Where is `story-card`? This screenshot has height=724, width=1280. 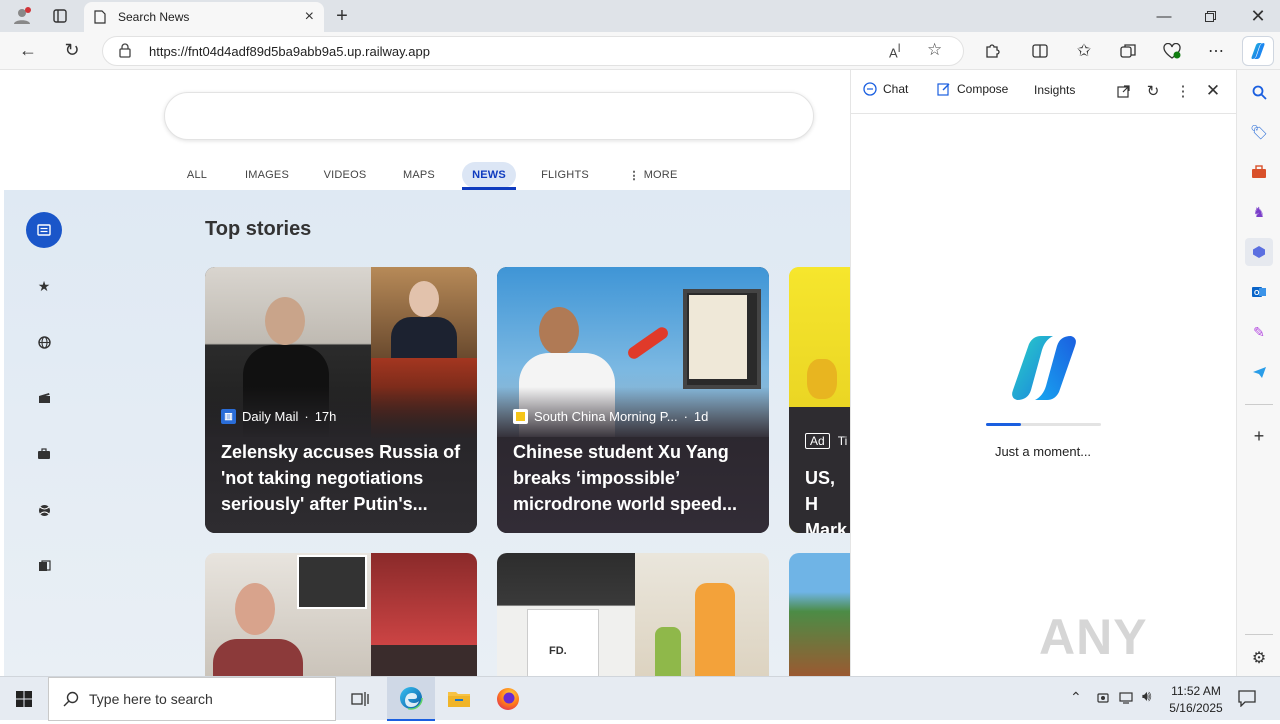 story-card is located at coordinates (341, 614).